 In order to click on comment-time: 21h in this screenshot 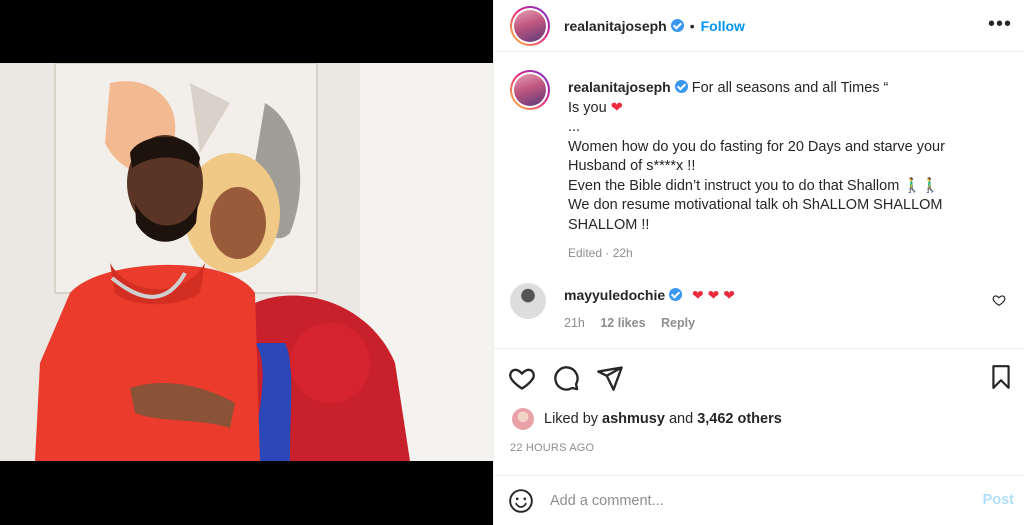, I will do `click(574, 323)`.